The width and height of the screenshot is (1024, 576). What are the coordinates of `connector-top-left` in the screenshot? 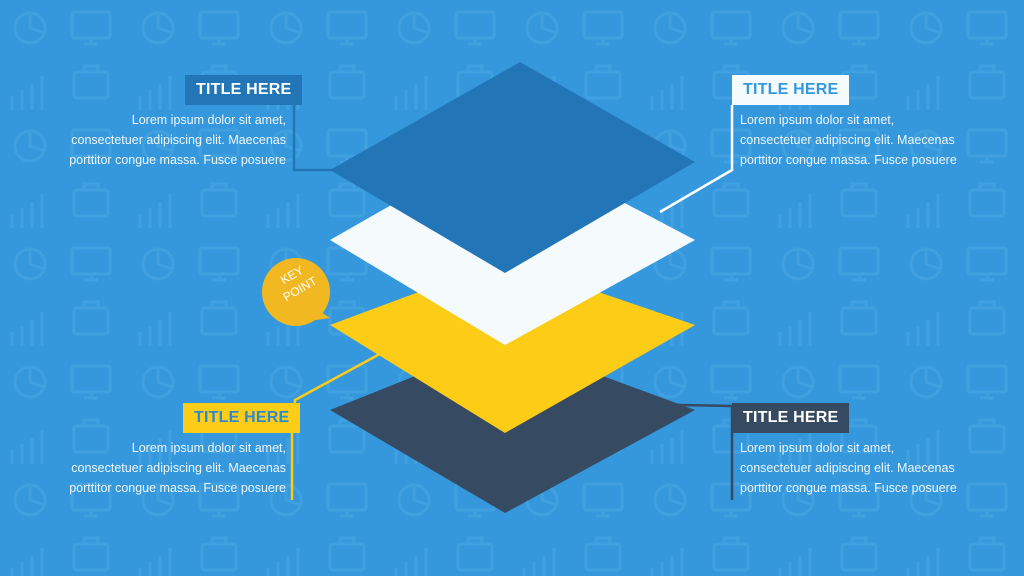 It's located at (313, 137).